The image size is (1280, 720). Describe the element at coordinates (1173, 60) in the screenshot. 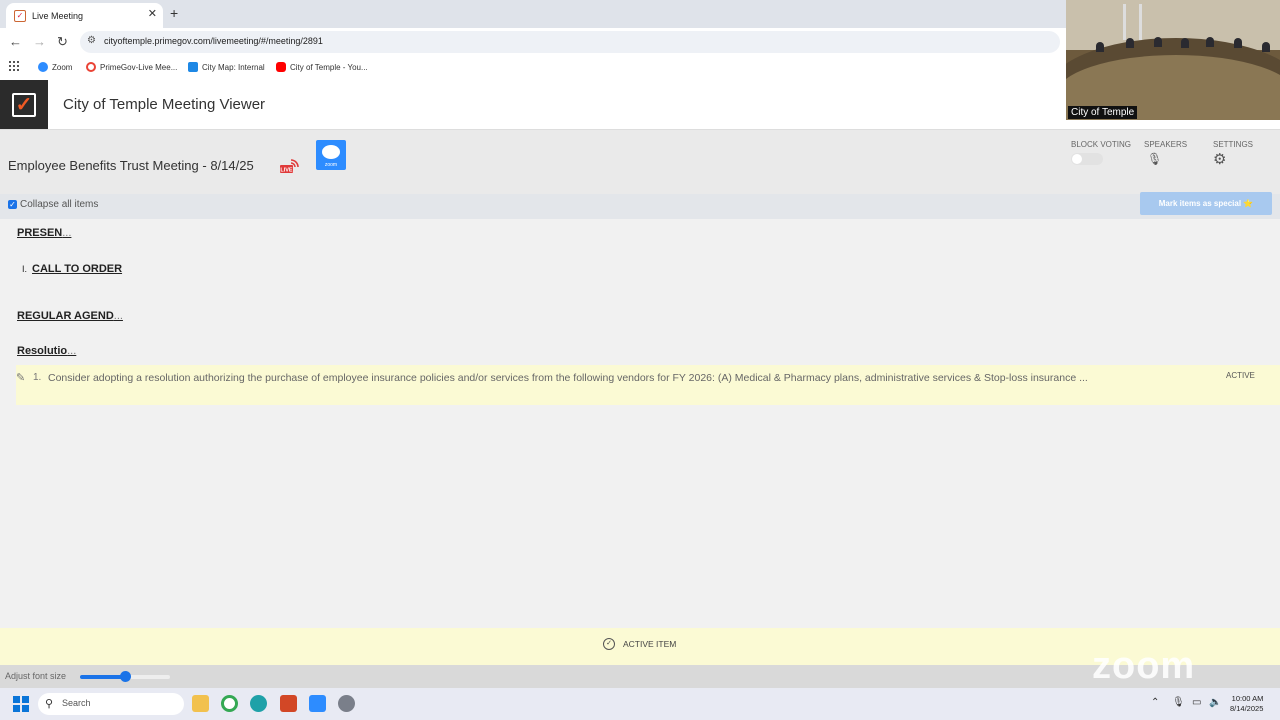

I see `meeting-video-feed: City of Temple` at that location.